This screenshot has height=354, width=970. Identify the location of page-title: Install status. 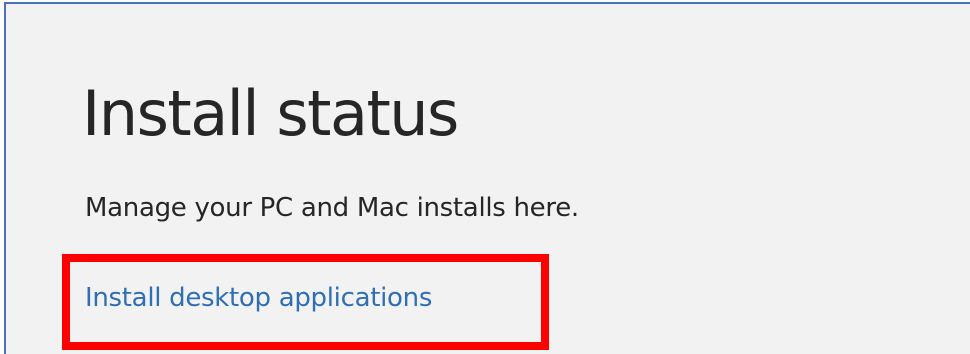
(270, 113).